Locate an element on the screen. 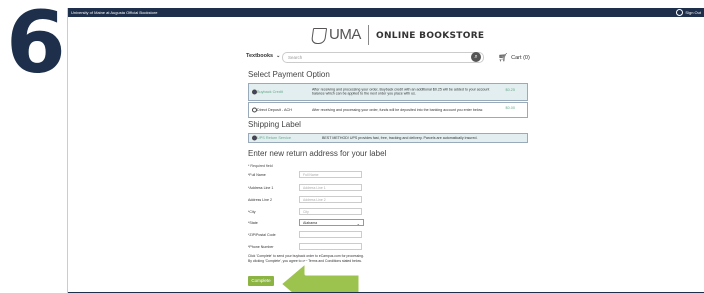 The image size is (704, 293). pointer-arrow-icon is located at coordinates (320, 276).